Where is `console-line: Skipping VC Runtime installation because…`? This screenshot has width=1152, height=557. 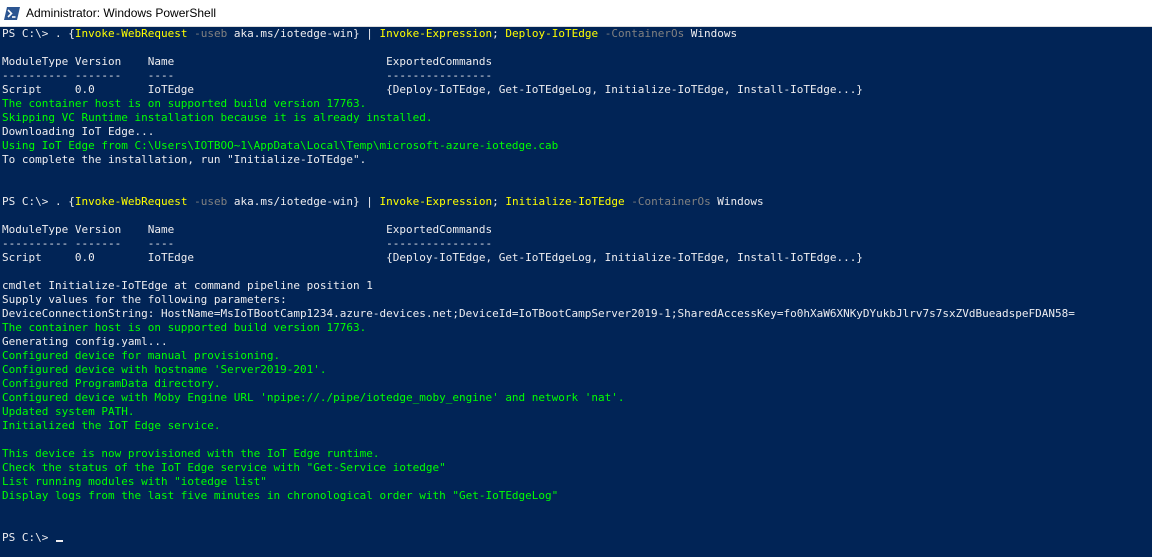 console-line: Skipping VC Runtime installation because… is located at coordinates (576, 118).